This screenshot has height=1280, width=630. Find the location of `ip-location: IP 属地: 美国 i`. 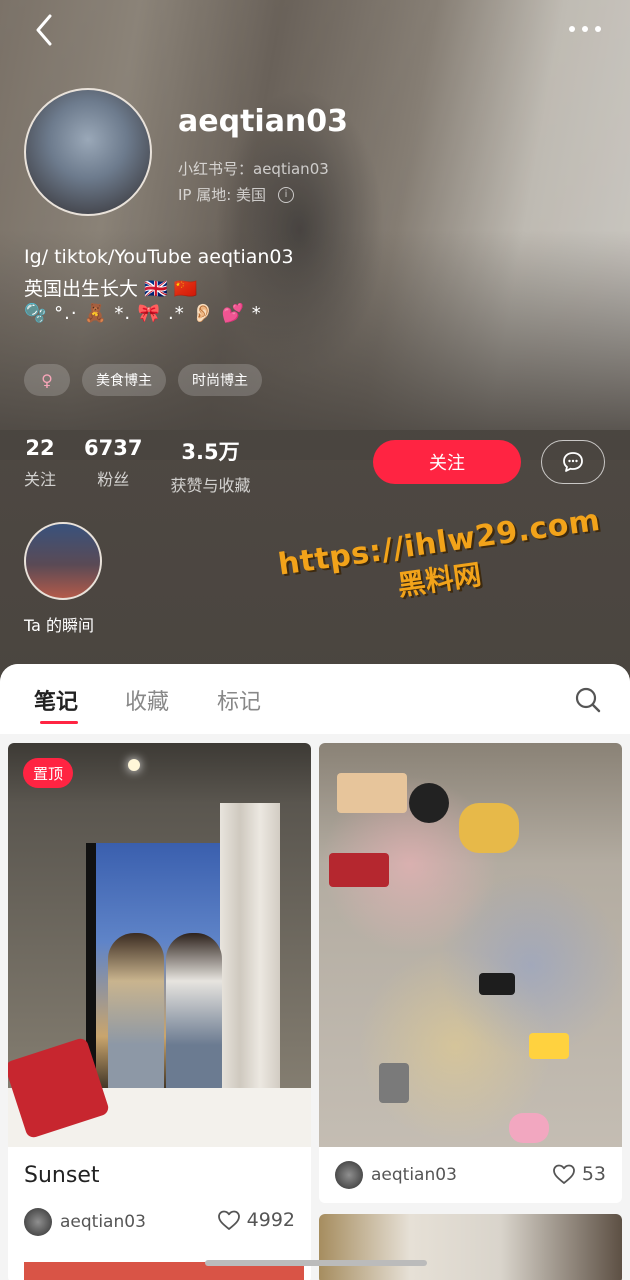

ip-location: IP 属地: 美国 i is located at coordinates (236, 194).